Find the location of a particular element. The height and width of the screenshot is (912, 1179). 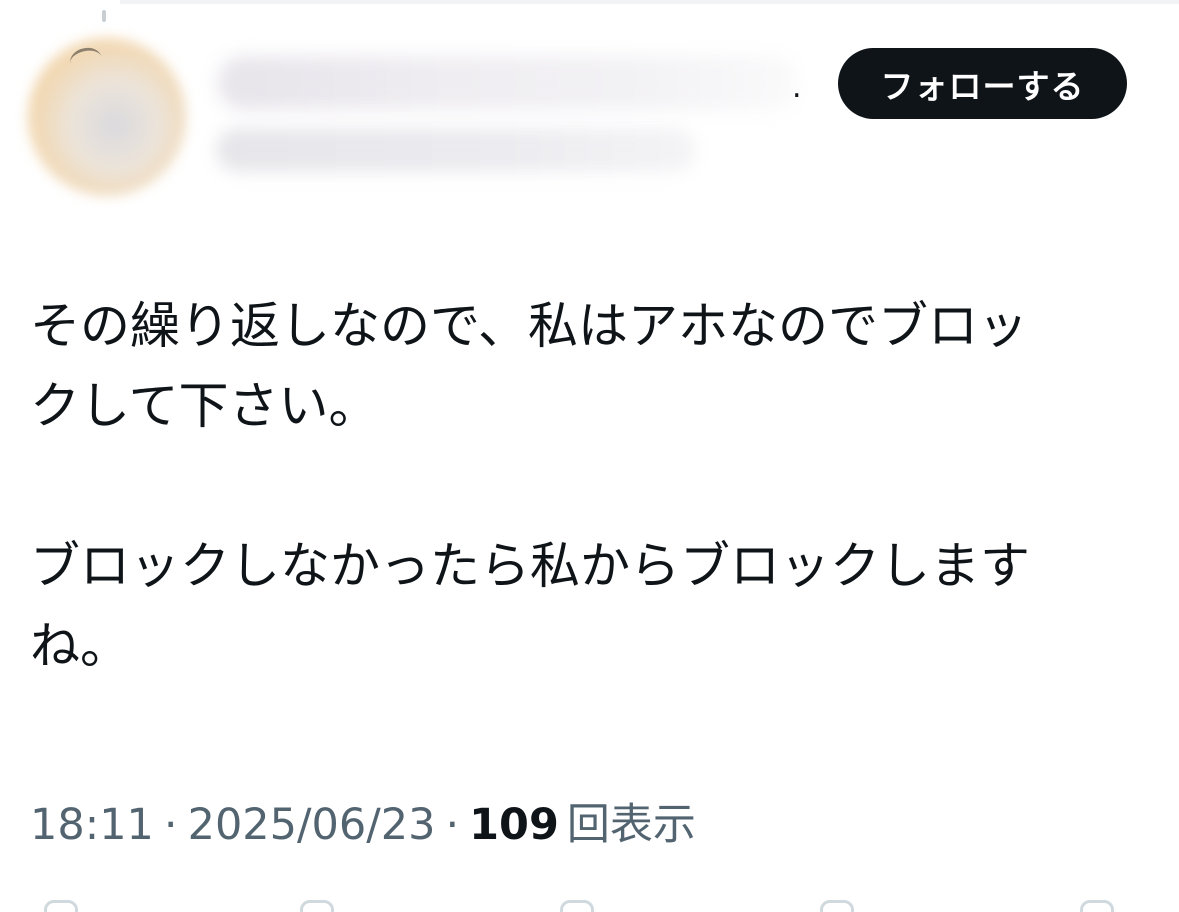

avatar is located at coordinates (107, 117).